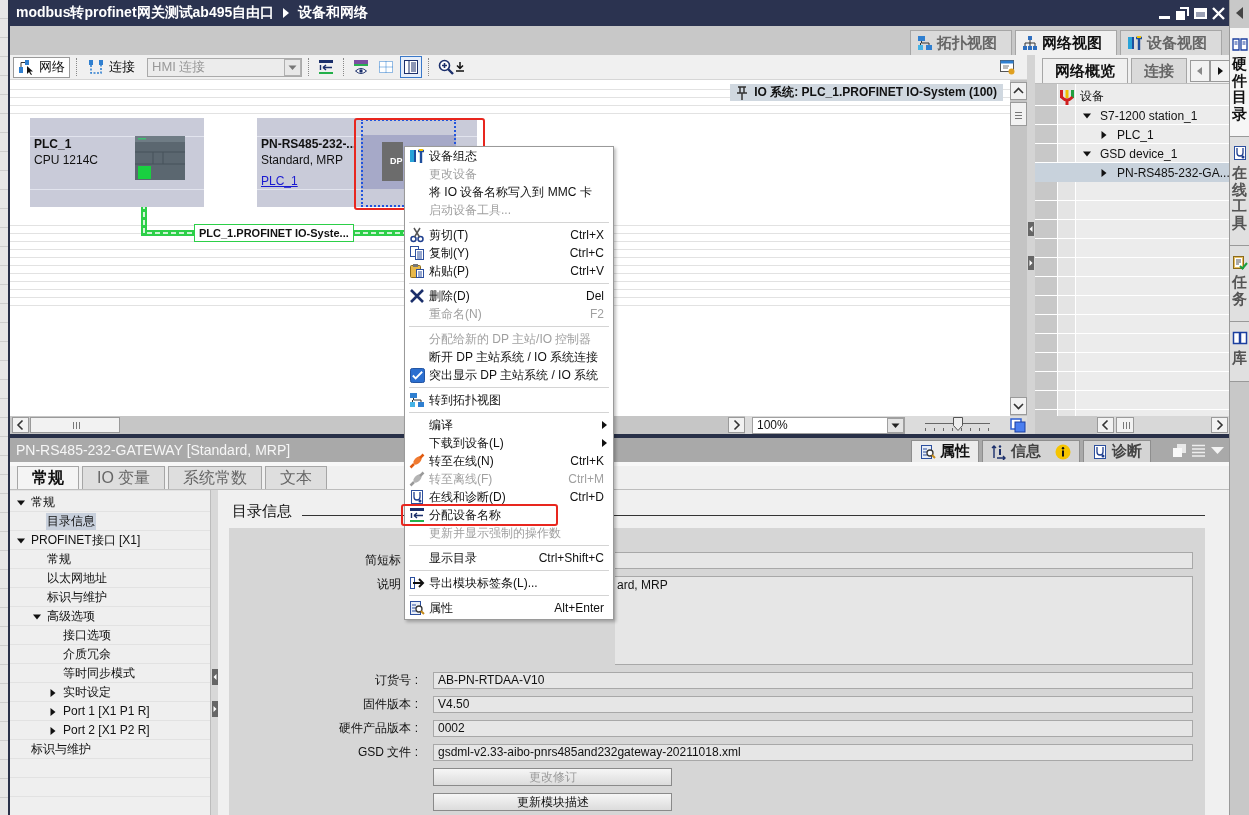 This screenshot has width=1249, height=815. I want to click on device-type: Standard, MRP, so click(303, 160).